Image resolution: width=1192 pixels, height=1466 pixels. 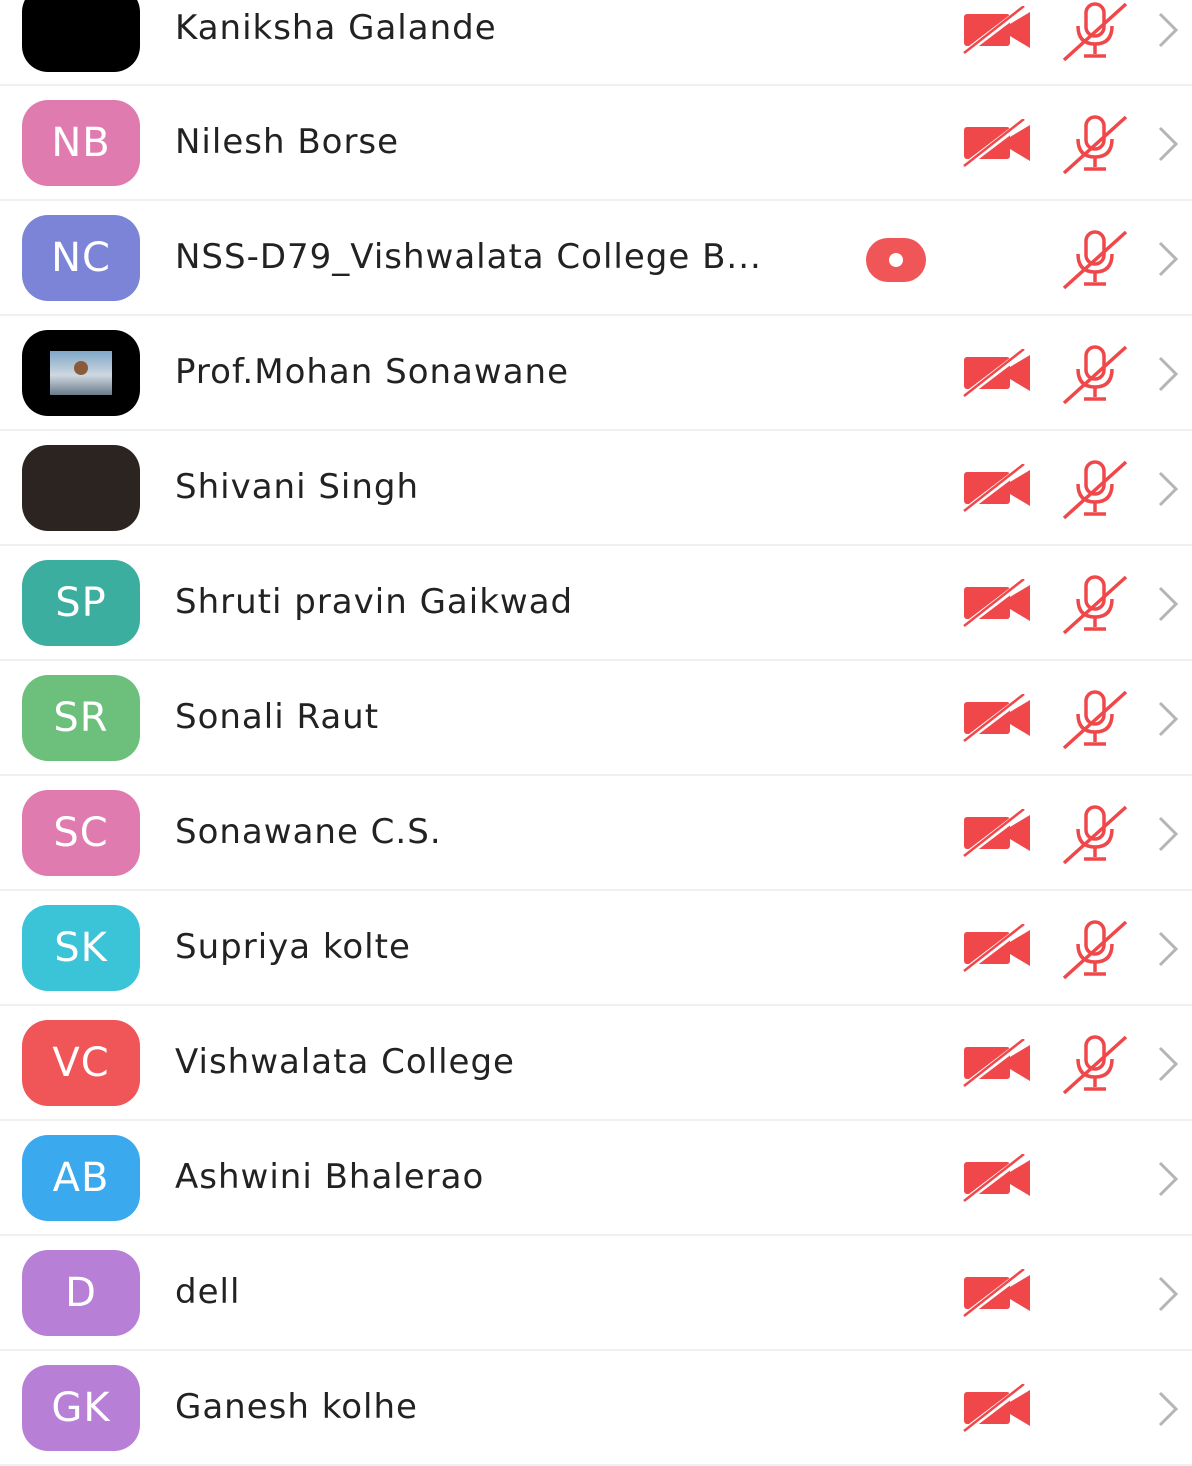 I want to click on participant-name: Shivani Singh, so click(x=297, y=487).